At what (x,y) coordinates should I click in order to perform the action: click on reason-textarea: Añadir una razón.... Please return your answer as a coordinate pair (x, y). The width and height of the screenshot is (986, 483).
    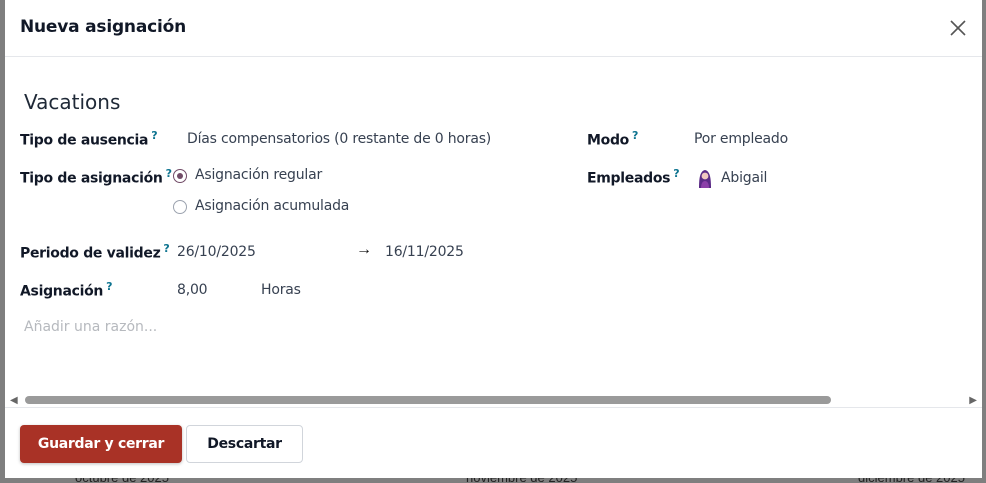
    Looking at the image, I should click on (90, 327).